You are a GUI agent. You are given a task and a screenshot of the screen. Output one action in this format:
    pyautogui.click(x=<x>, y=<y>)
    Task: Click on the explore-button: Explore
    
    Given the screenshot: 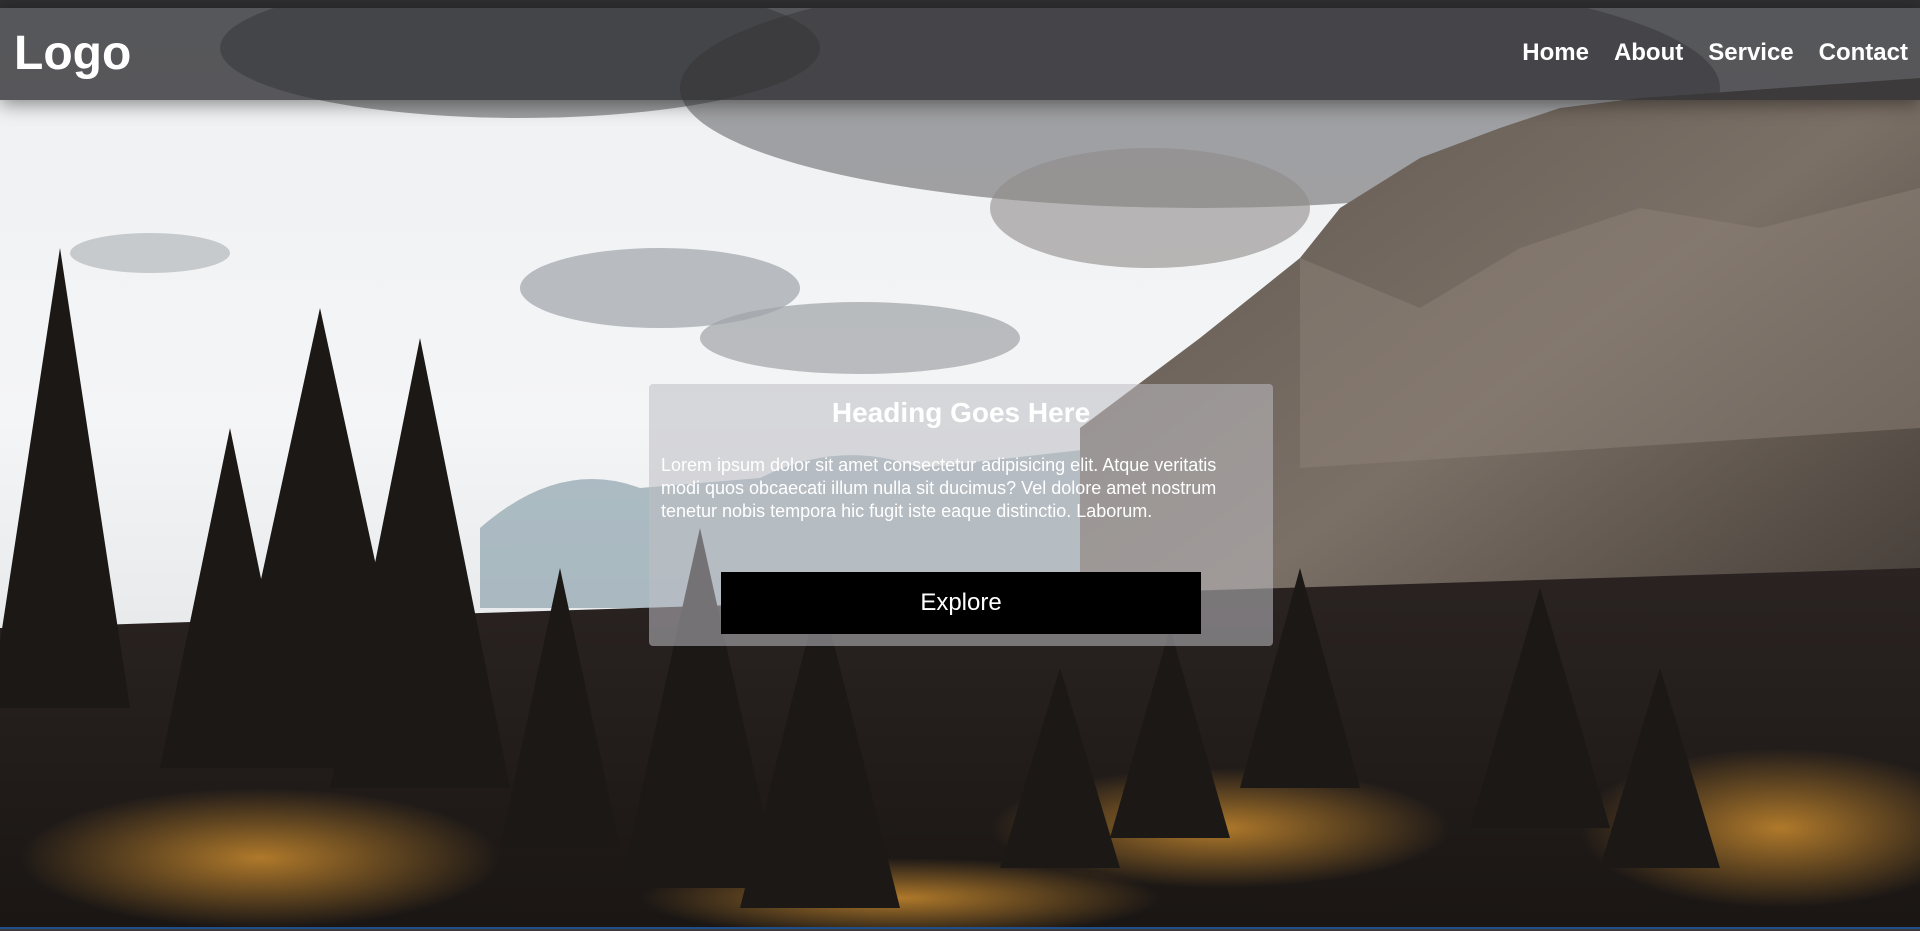 What is the action you would take?
    pyautogui.click(x=961, y=603)
    